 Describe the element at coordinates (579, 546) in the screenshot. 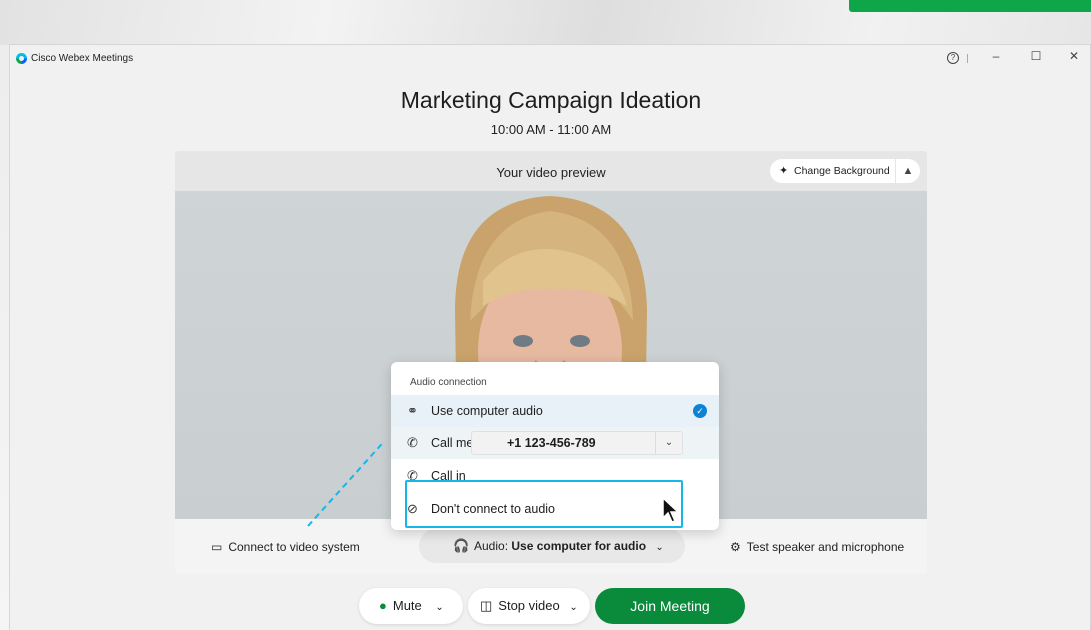

I see `audio-value: Use computer for audio` at that location.